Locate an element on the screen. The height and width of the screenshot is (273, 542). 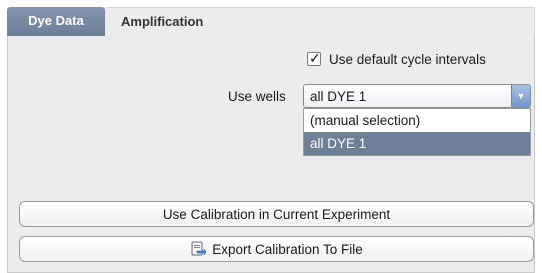
use-calibration-button: Use Calibration in Current Experiment is located at coordinates (276, 214).